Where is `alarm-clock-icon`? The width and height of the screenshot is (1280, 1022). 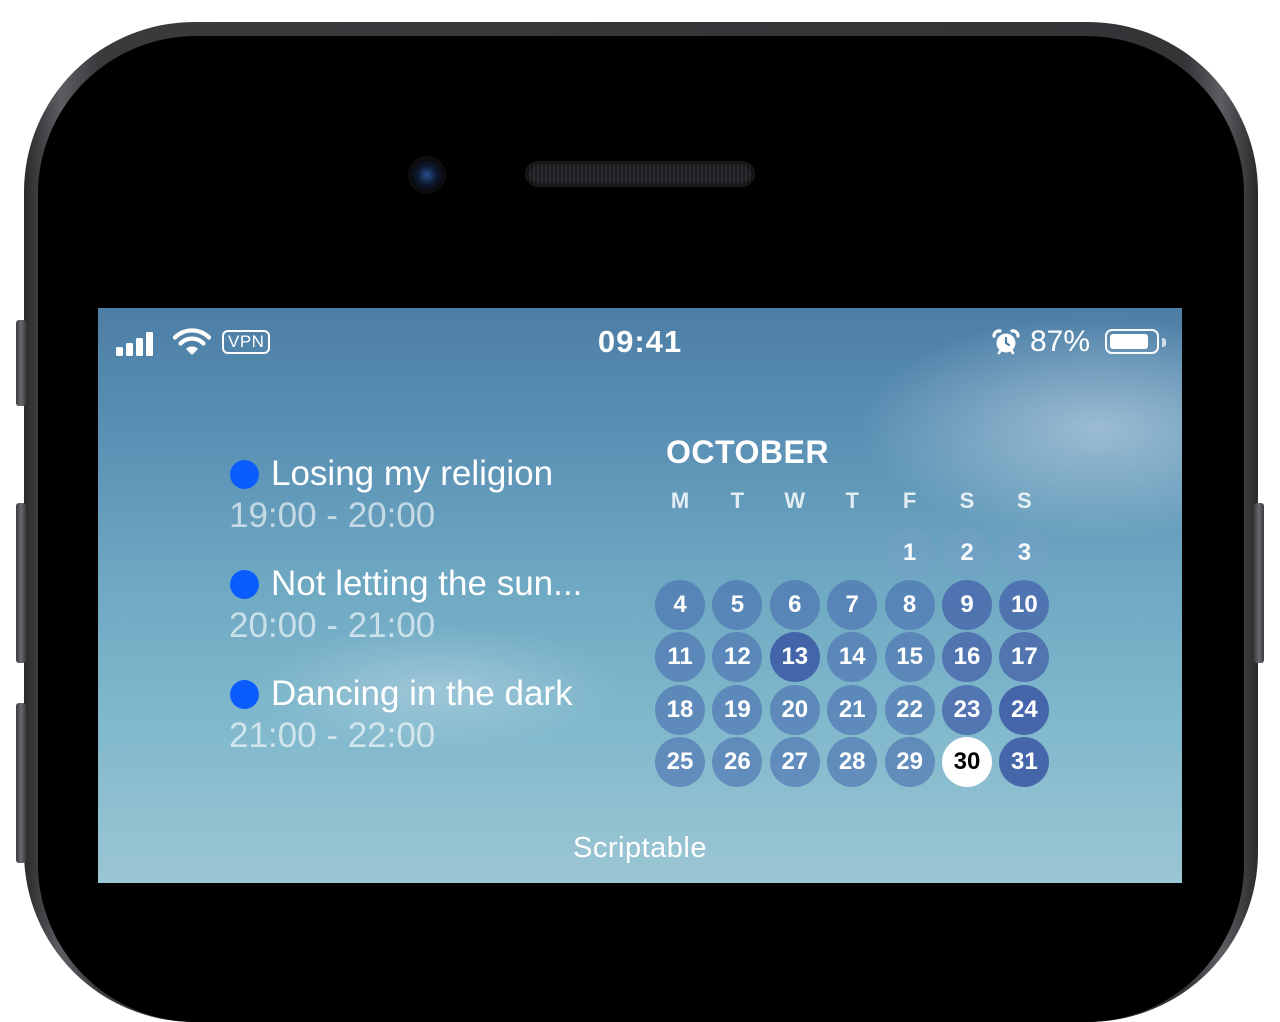 alarm-clock-icon is located at coordinates (1006, 342).